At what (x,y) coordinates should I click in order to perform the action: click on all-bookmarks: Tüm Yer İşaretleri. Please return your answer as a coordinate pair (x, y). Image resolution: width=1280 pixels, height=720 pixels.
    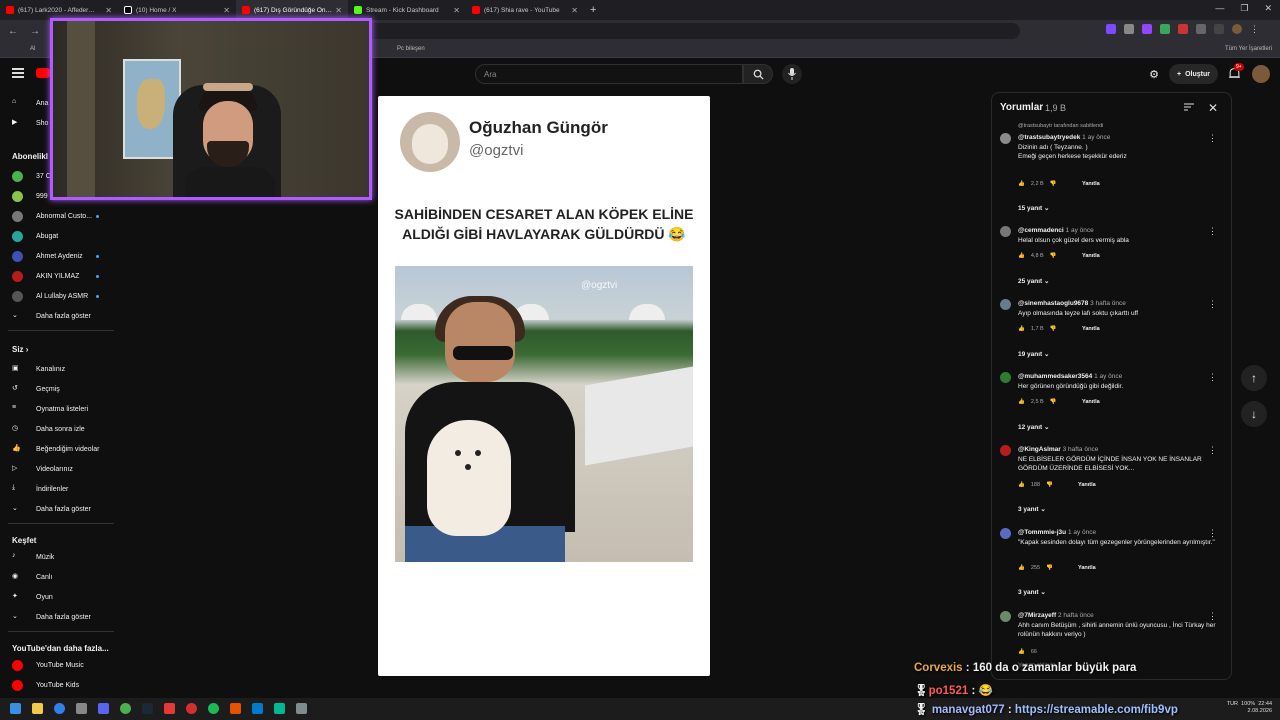
    Looking at the image, I should click on (1248, 49).